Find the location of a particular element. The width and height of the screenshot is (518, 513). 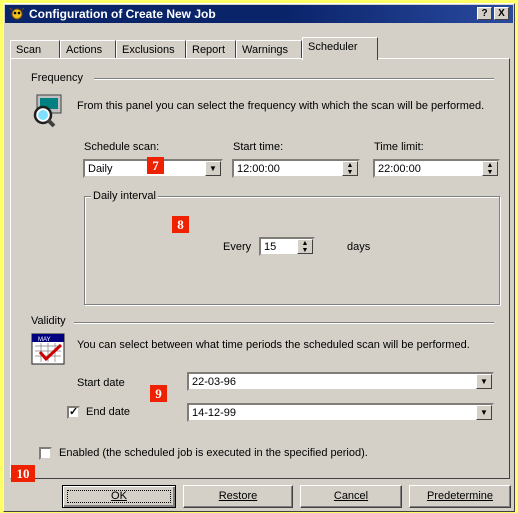

time-limit-spinner: ▲ ▼ is located at coordinates (490, 168).